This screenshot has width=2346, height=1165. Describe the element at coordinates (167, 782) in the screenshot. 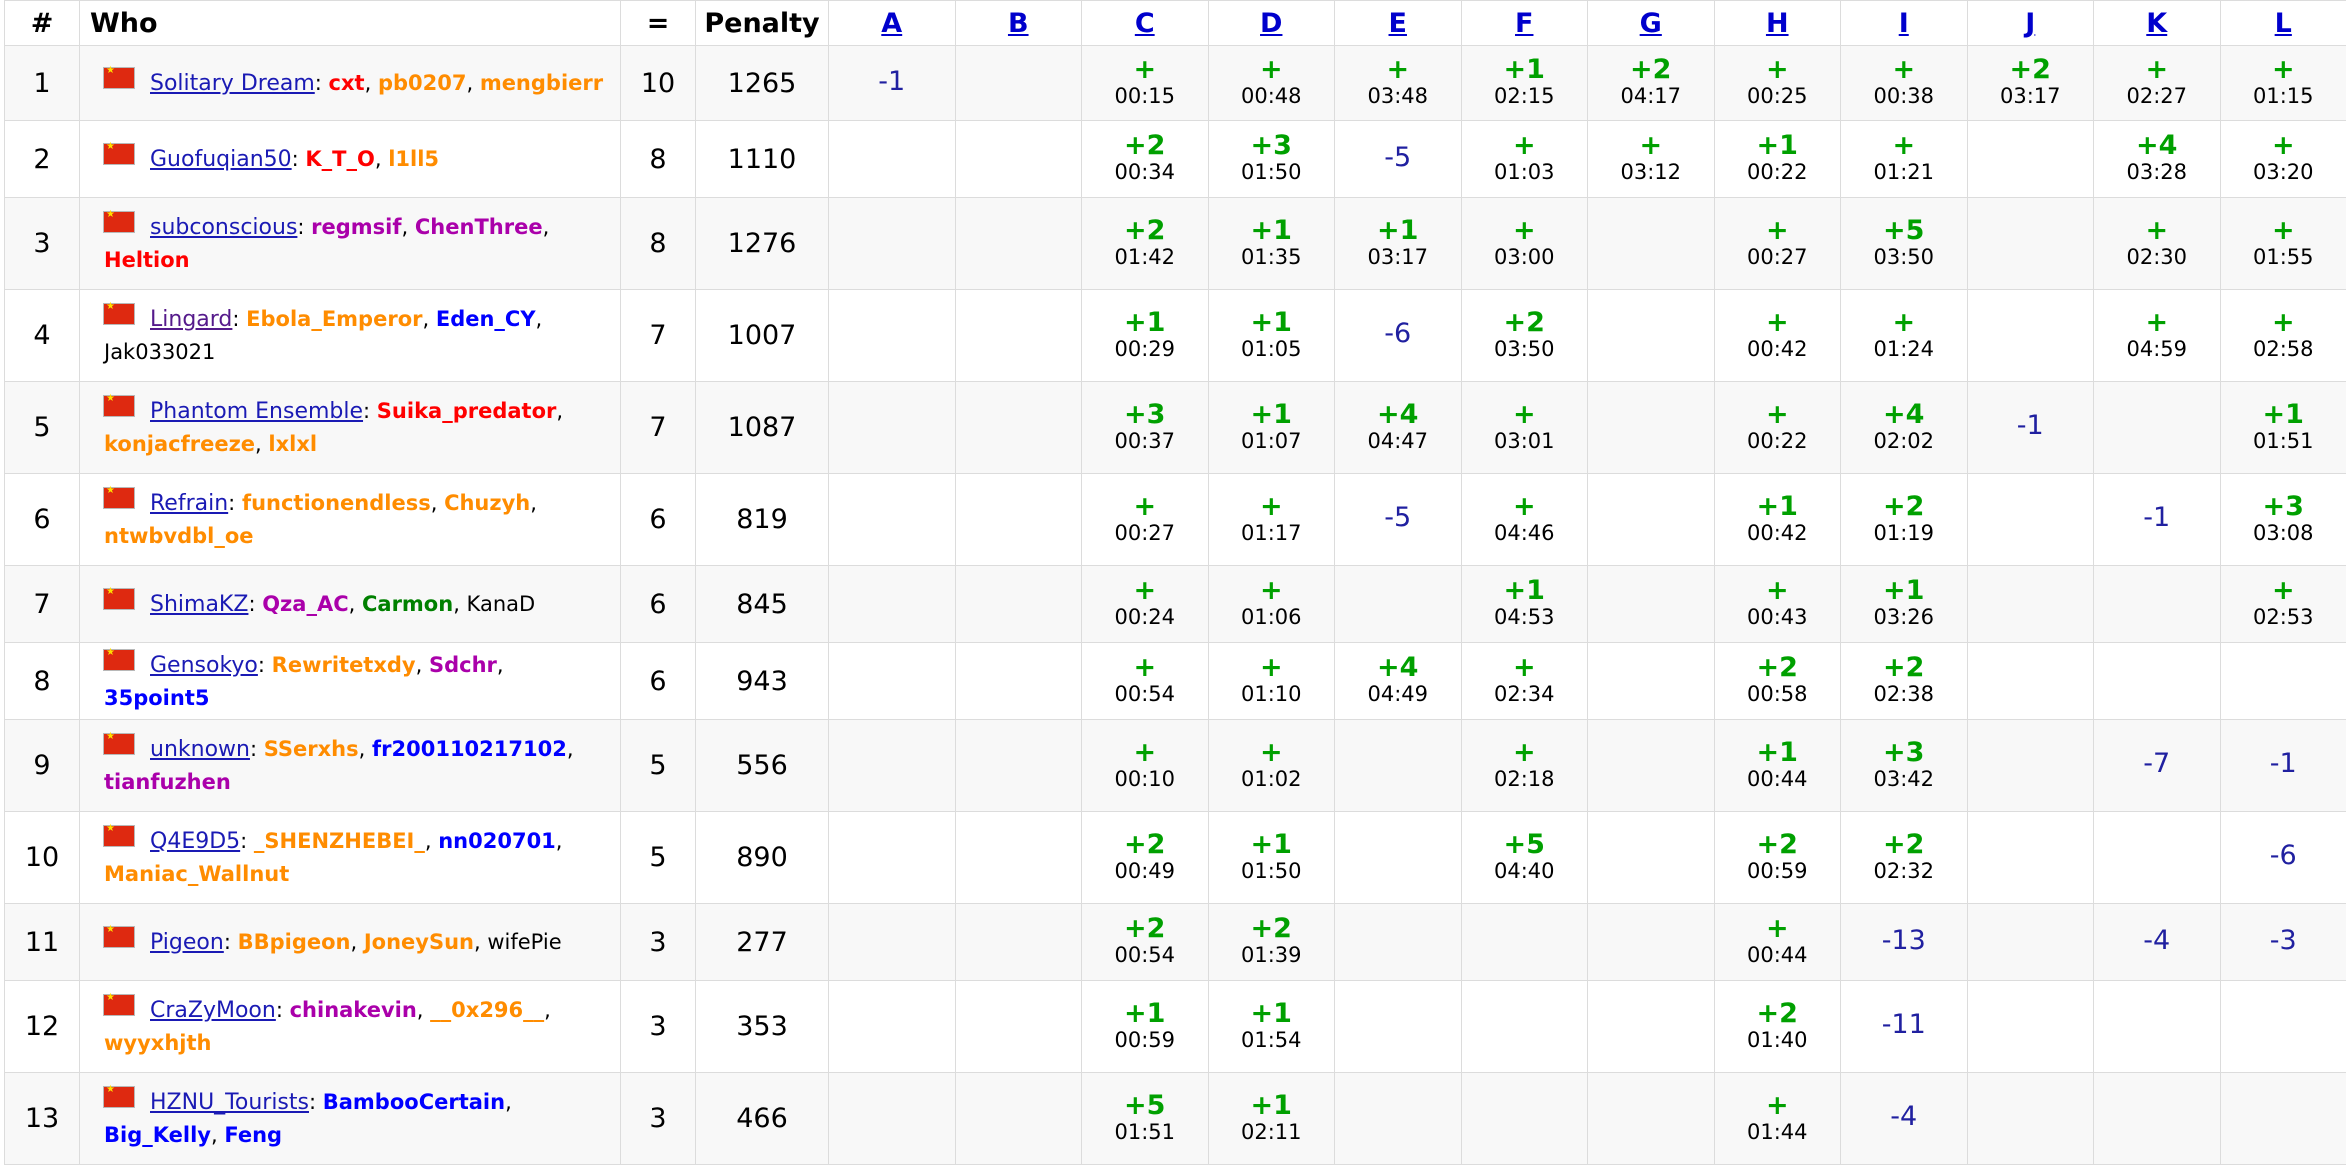

I see `member-handle: tianfuzhen` at that location.